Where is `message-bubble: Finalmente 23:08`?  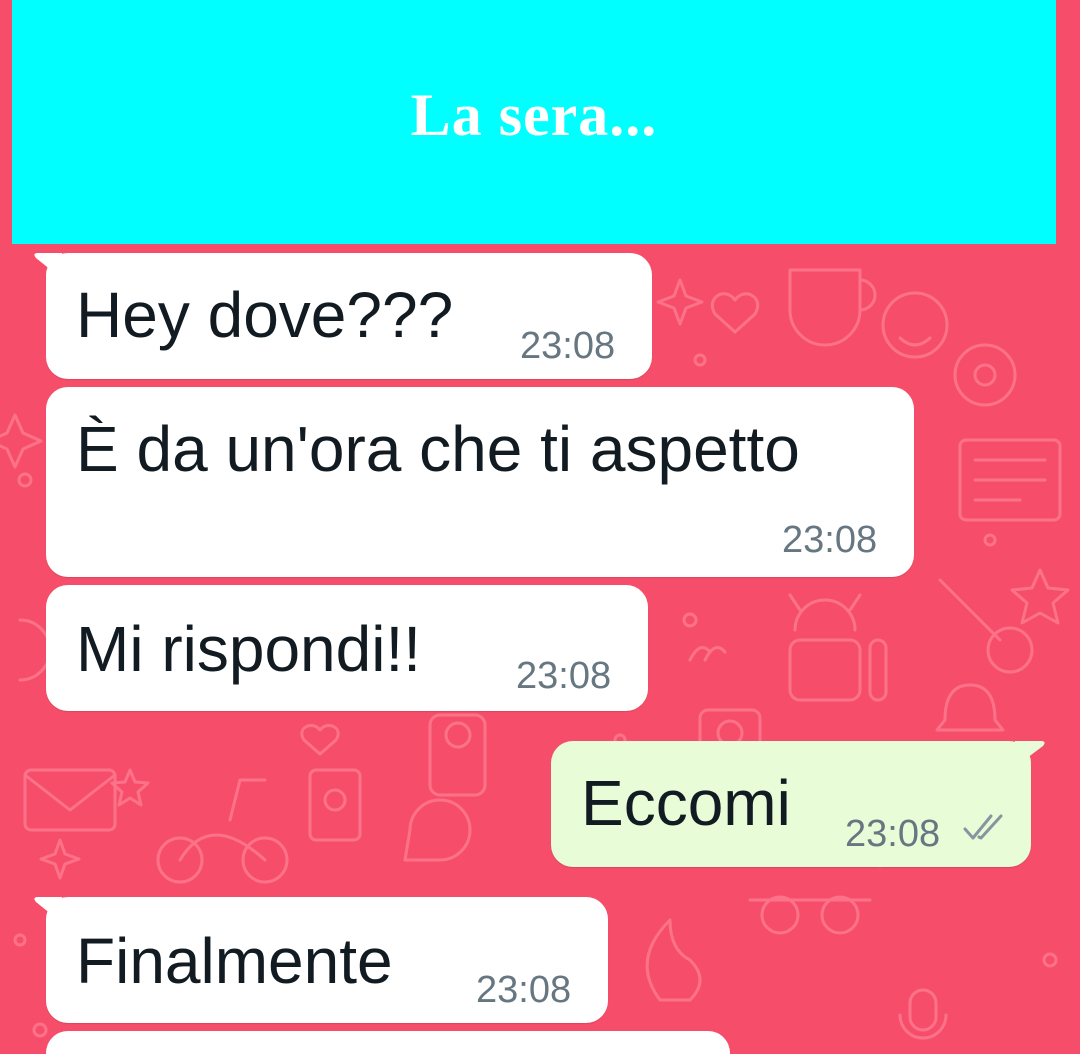
message-bubble: Finalmente 23:08 is located at coordinates (321, 960).